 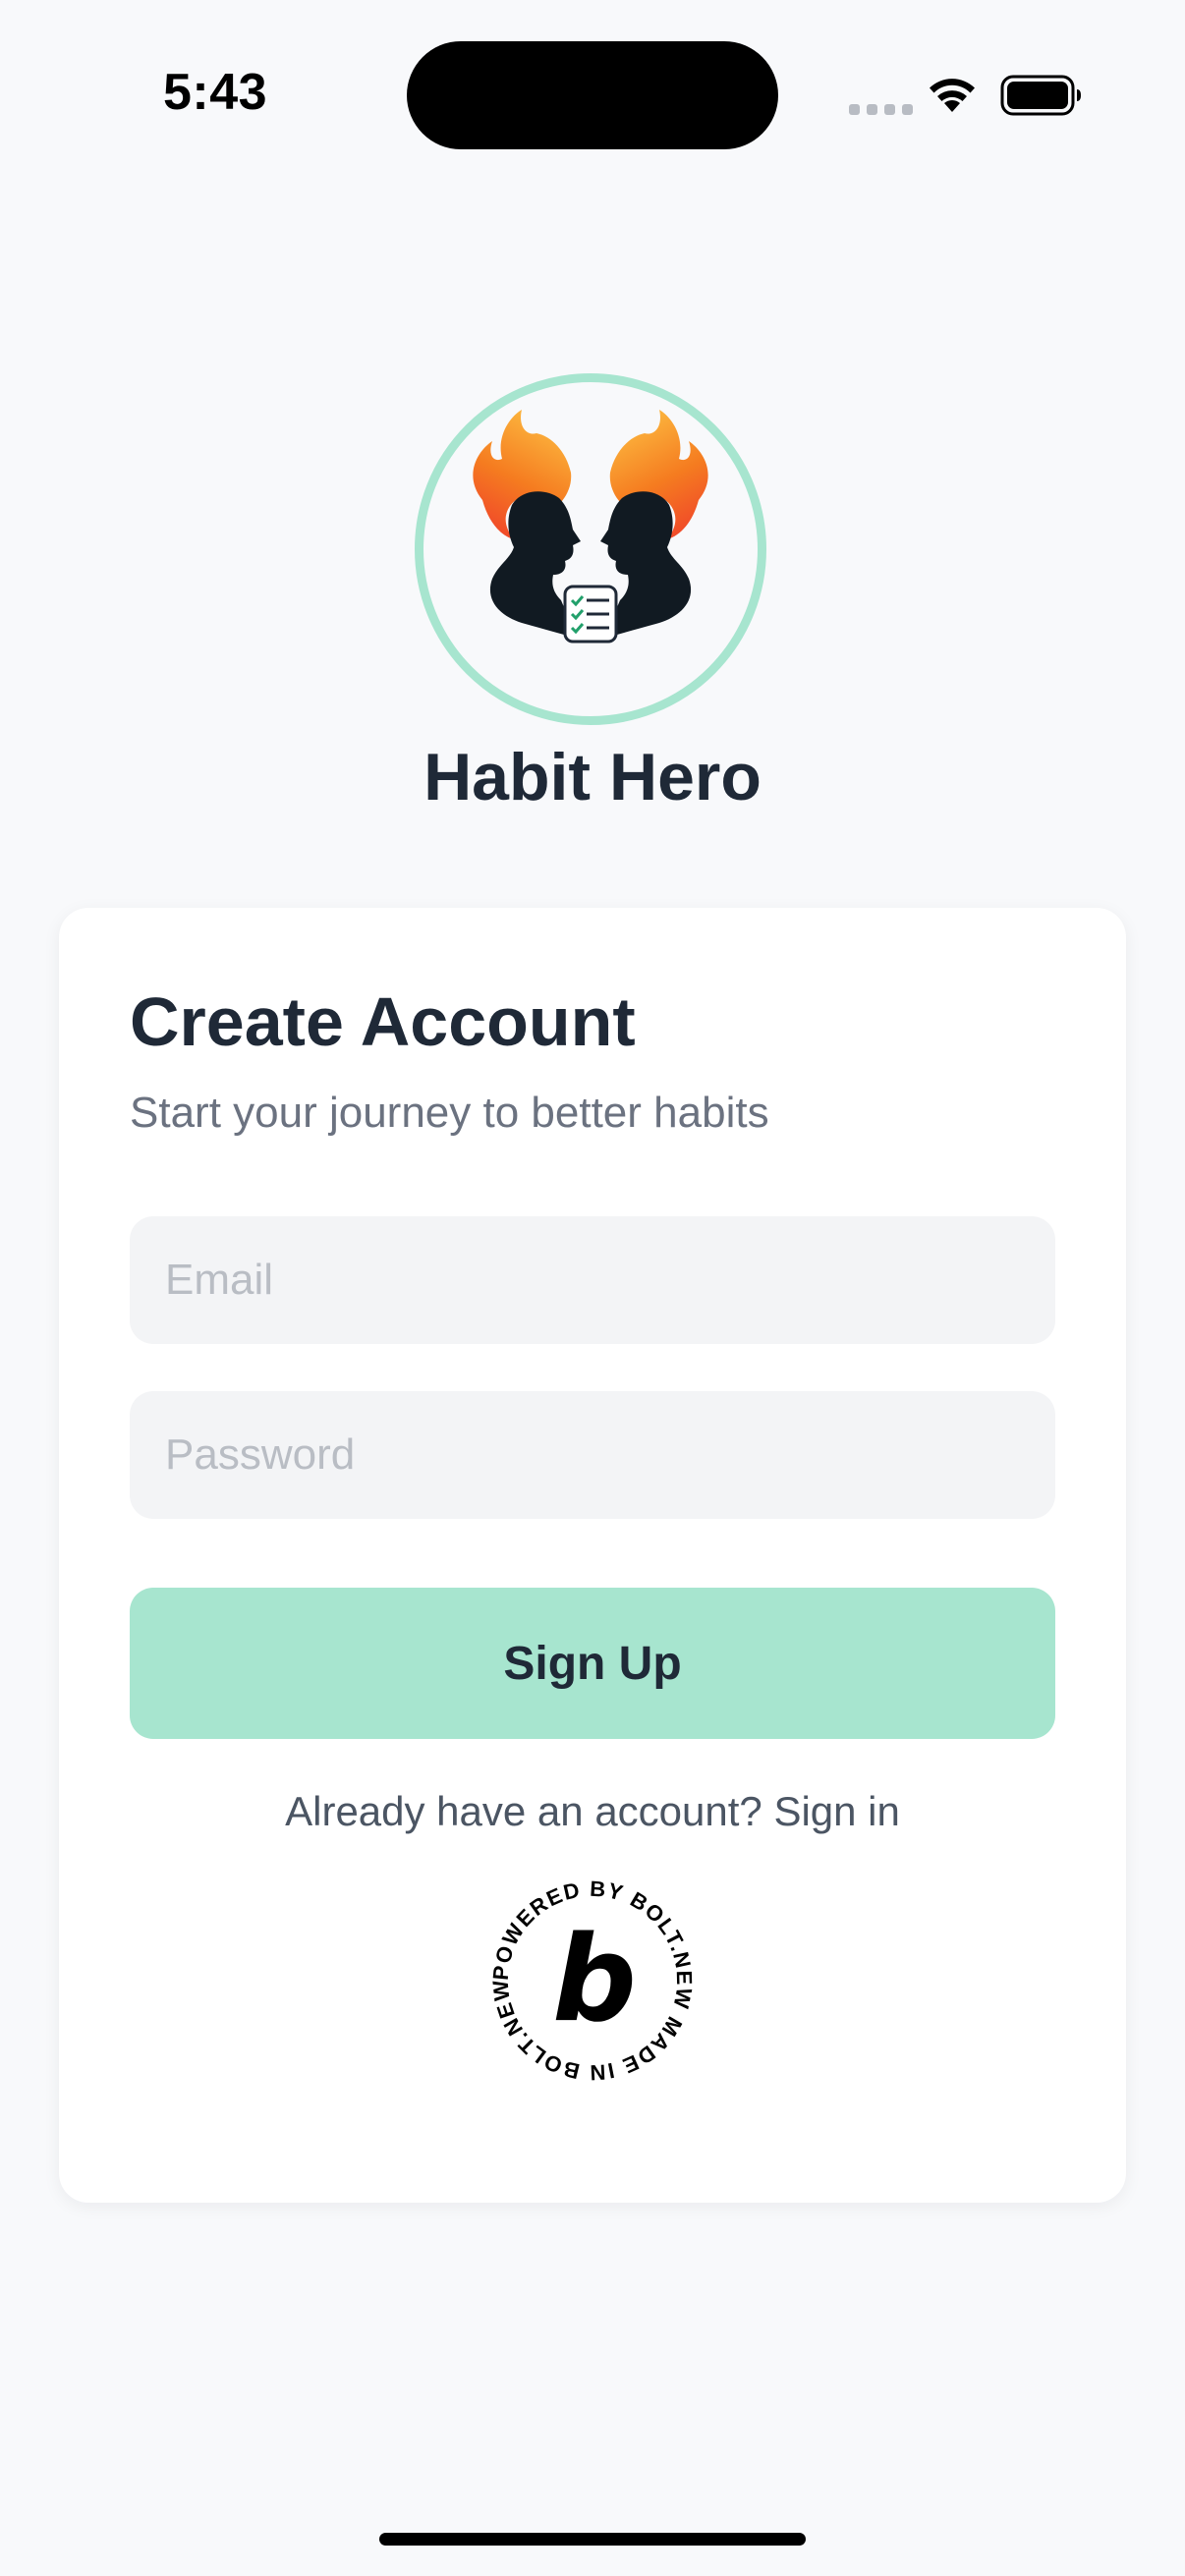 I want to click on page-title: Create Account, so click(x=383, y=1021).